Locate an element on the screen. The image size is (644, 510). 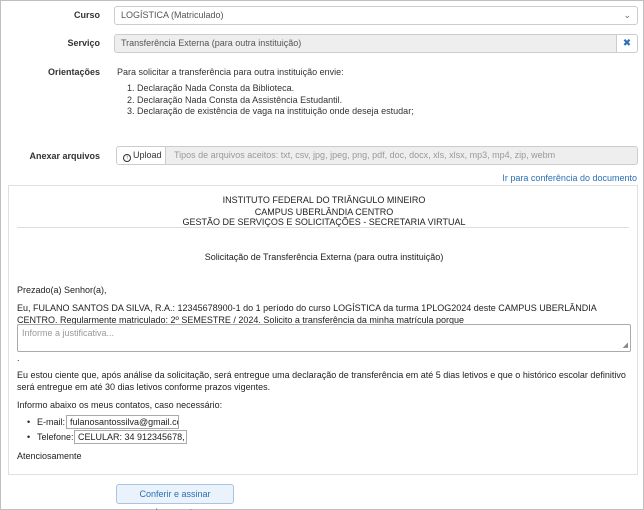
curso-label: Curso is located at coordinates (86, 15).